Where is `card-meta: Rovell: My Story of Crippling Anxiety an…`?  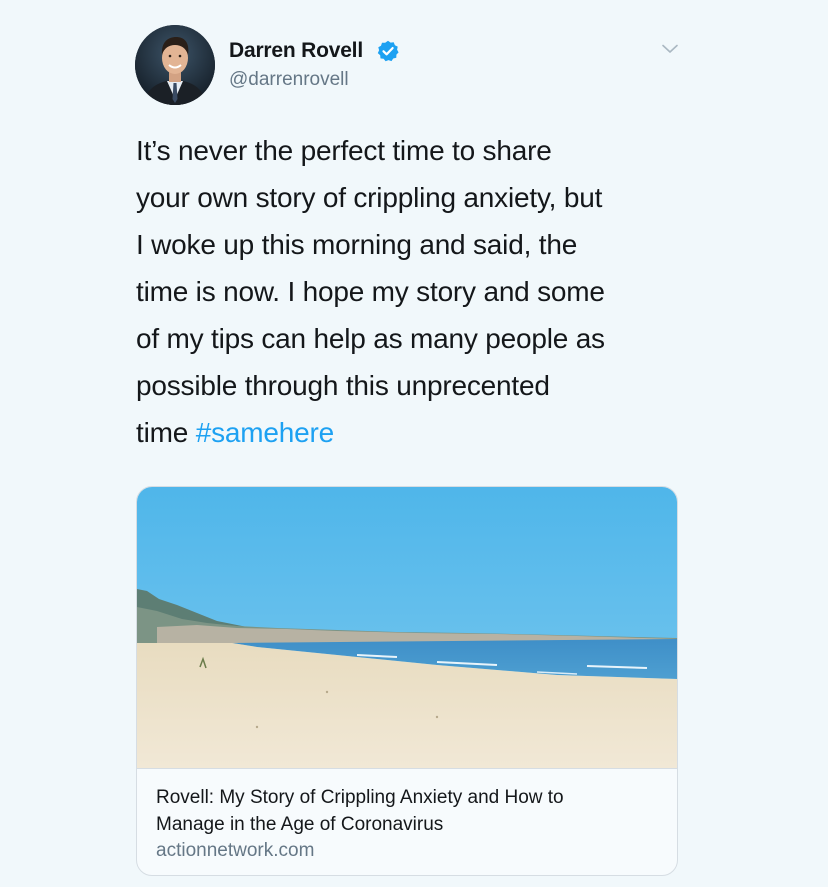 card-meta: Rovell: My Story of Crippling Anxiety an… is located at coordinates (407, 821).